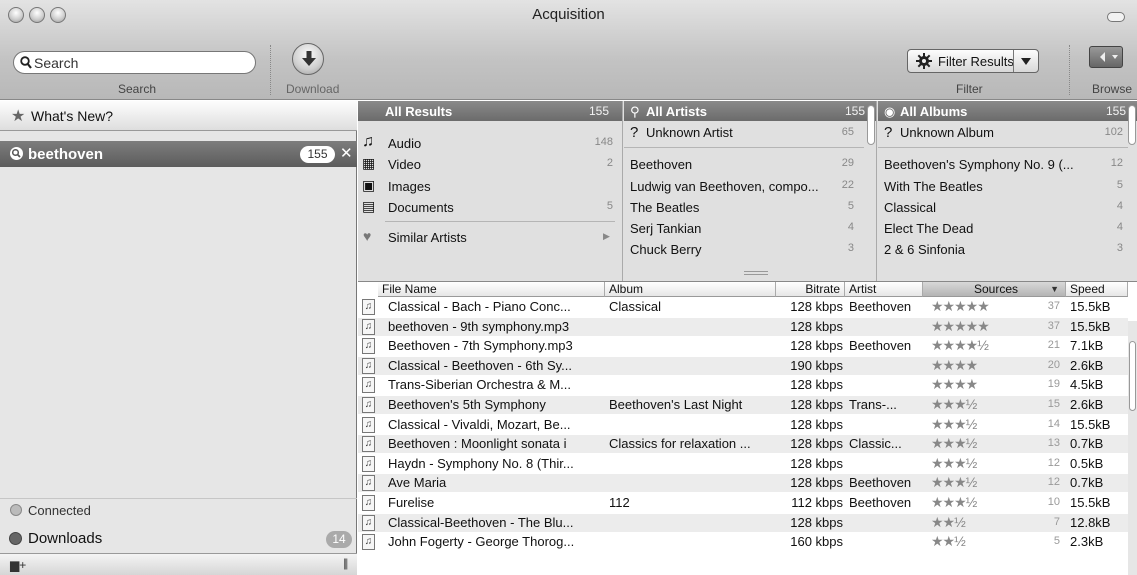 This screenshot has width=1137, height=575. Describe the element at coordinates (756, 273) in the screenshot. I see `pane-resize-handle` at that location.